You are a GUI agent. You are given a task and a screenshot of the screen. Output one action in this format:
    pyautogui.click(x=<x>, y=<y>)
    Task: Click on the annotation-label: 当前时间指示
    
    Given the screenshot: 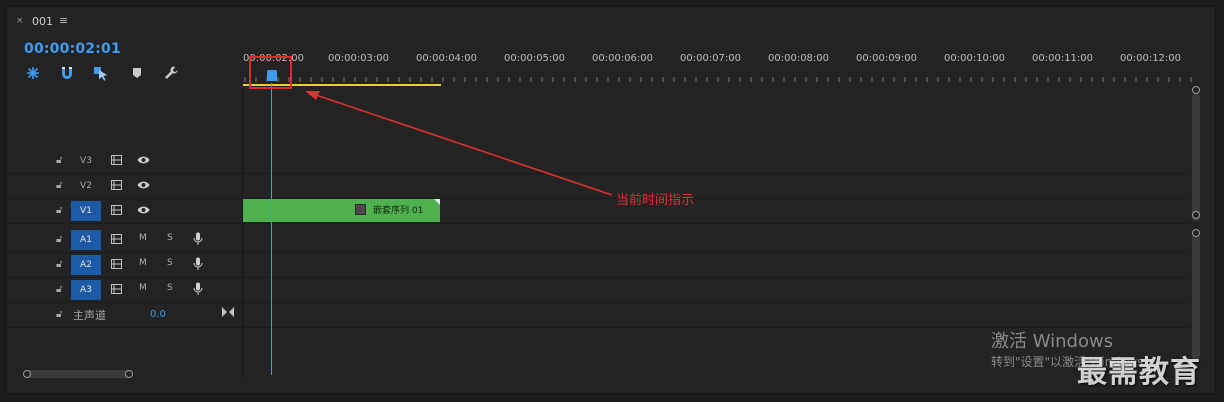 What is the action you would take?
    pyautogui.click(x=655, y=200)
    